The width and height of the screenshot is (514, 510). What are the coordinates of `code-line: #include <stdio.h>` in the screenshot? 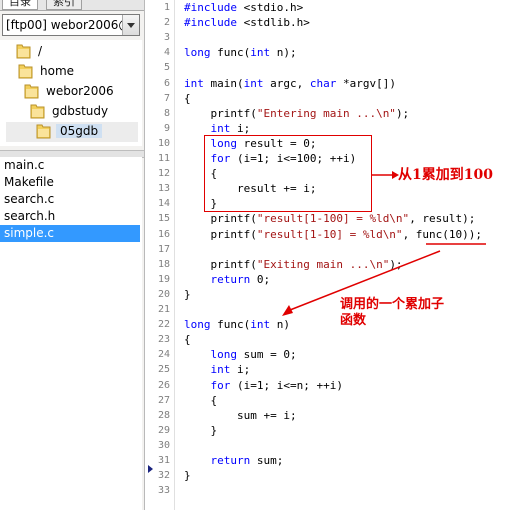 It's located at (243, 7).